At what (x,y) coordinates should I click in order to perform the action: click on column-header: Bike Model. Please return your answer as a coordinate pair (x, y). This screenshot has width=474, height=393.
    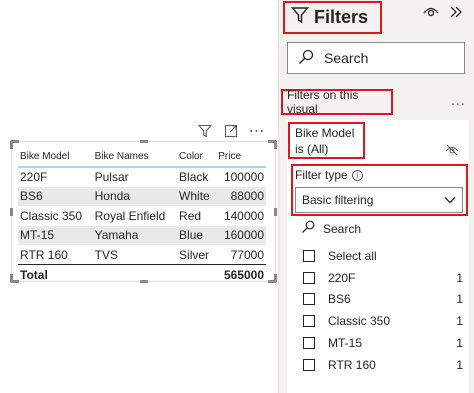
    Looking at the image, I should click on (55, 157).